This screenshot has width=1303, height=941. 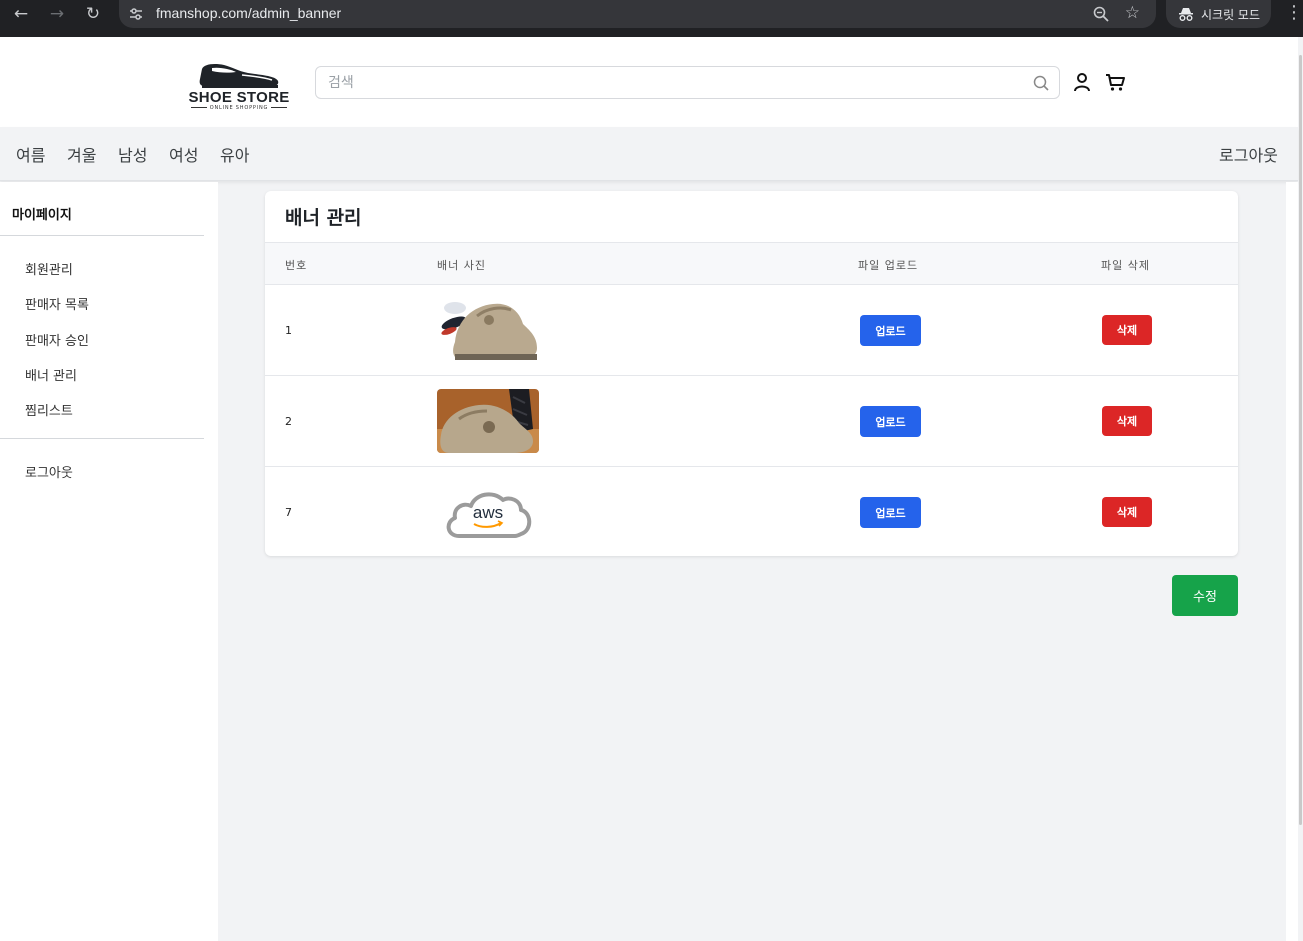 What do you see at coordinates (21, 13) in the screenshot?
I see `back-icon: ←` at bounding box center [21, 13].